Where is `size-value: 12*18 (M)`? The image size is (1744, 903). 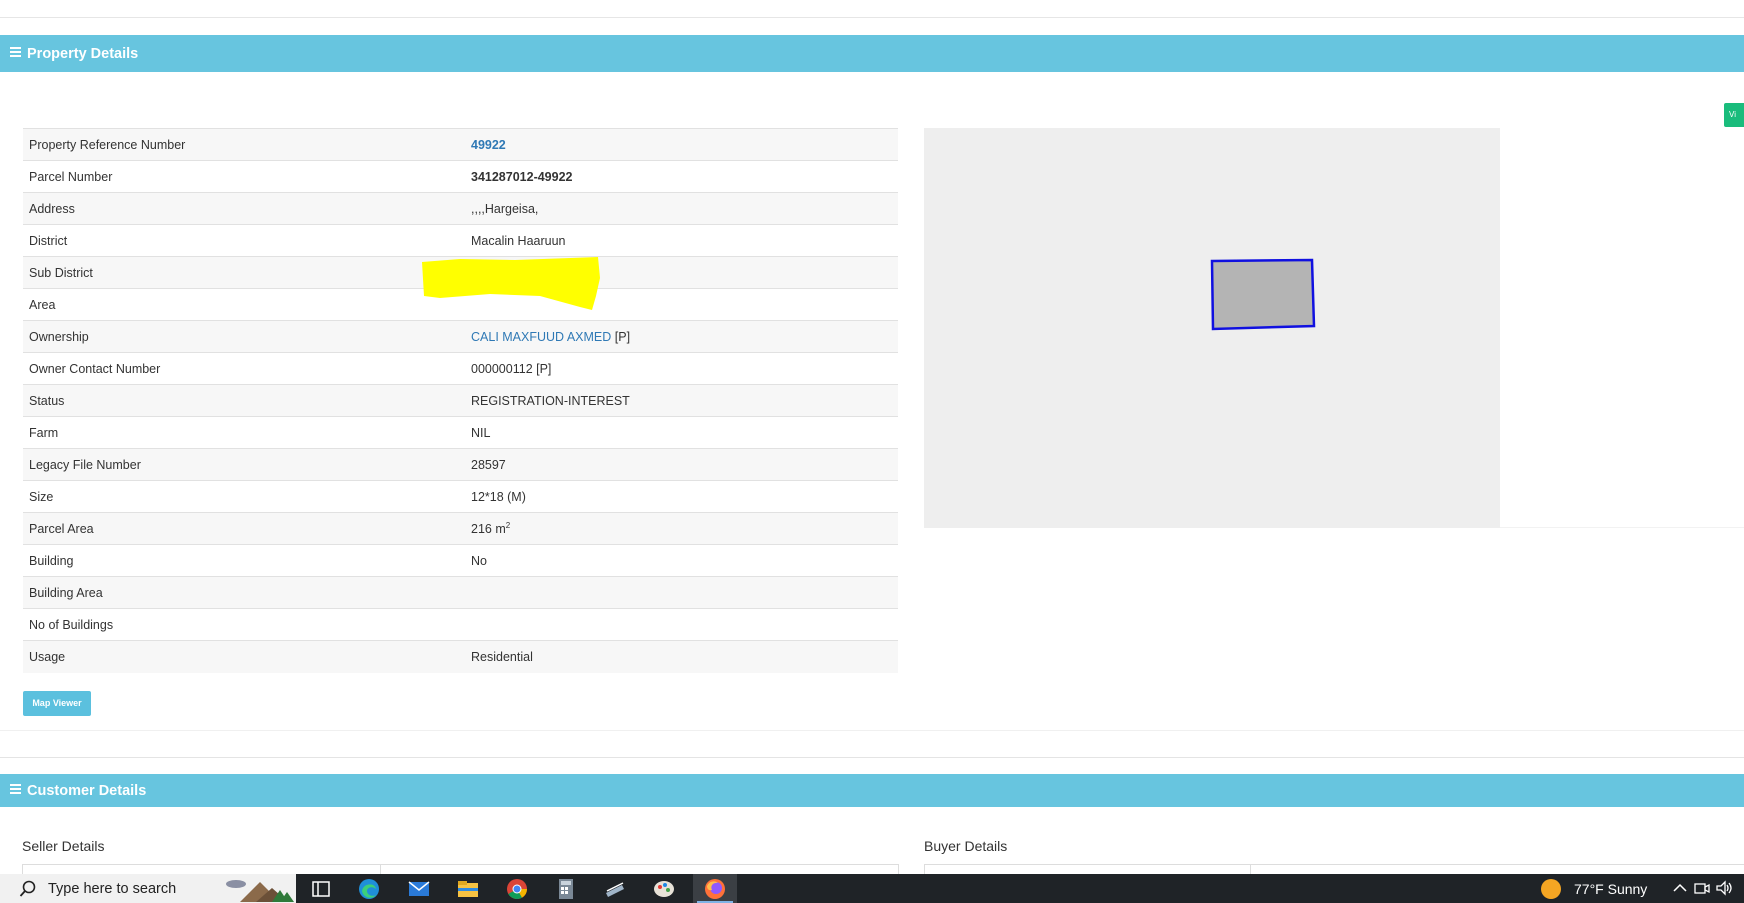 size-value: 12*18 (M) is located at coordinates (681, 496).